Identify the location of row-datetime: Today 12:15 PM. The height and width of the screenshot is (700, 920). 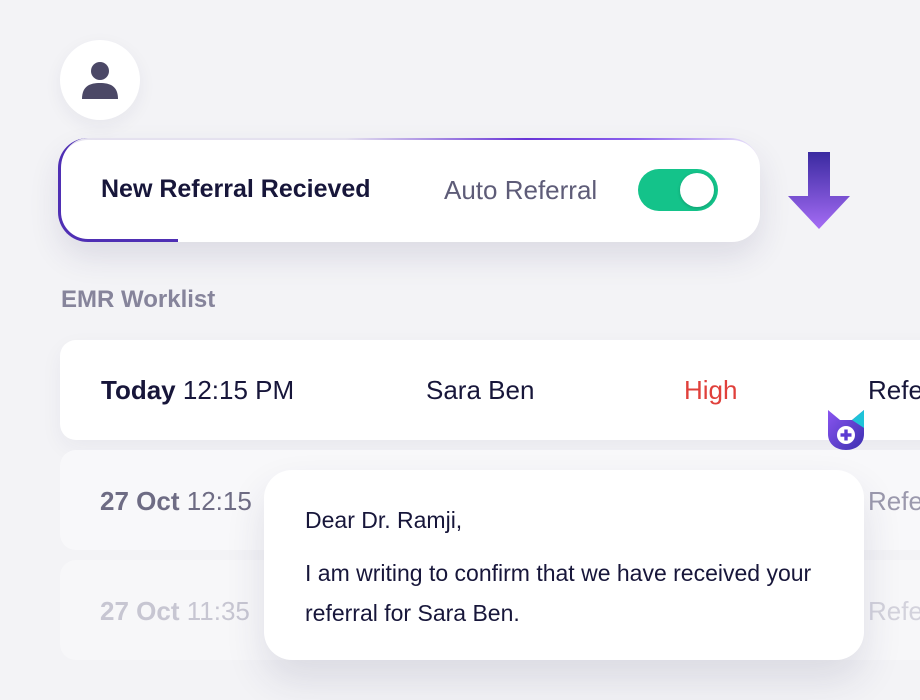
(198, 390).